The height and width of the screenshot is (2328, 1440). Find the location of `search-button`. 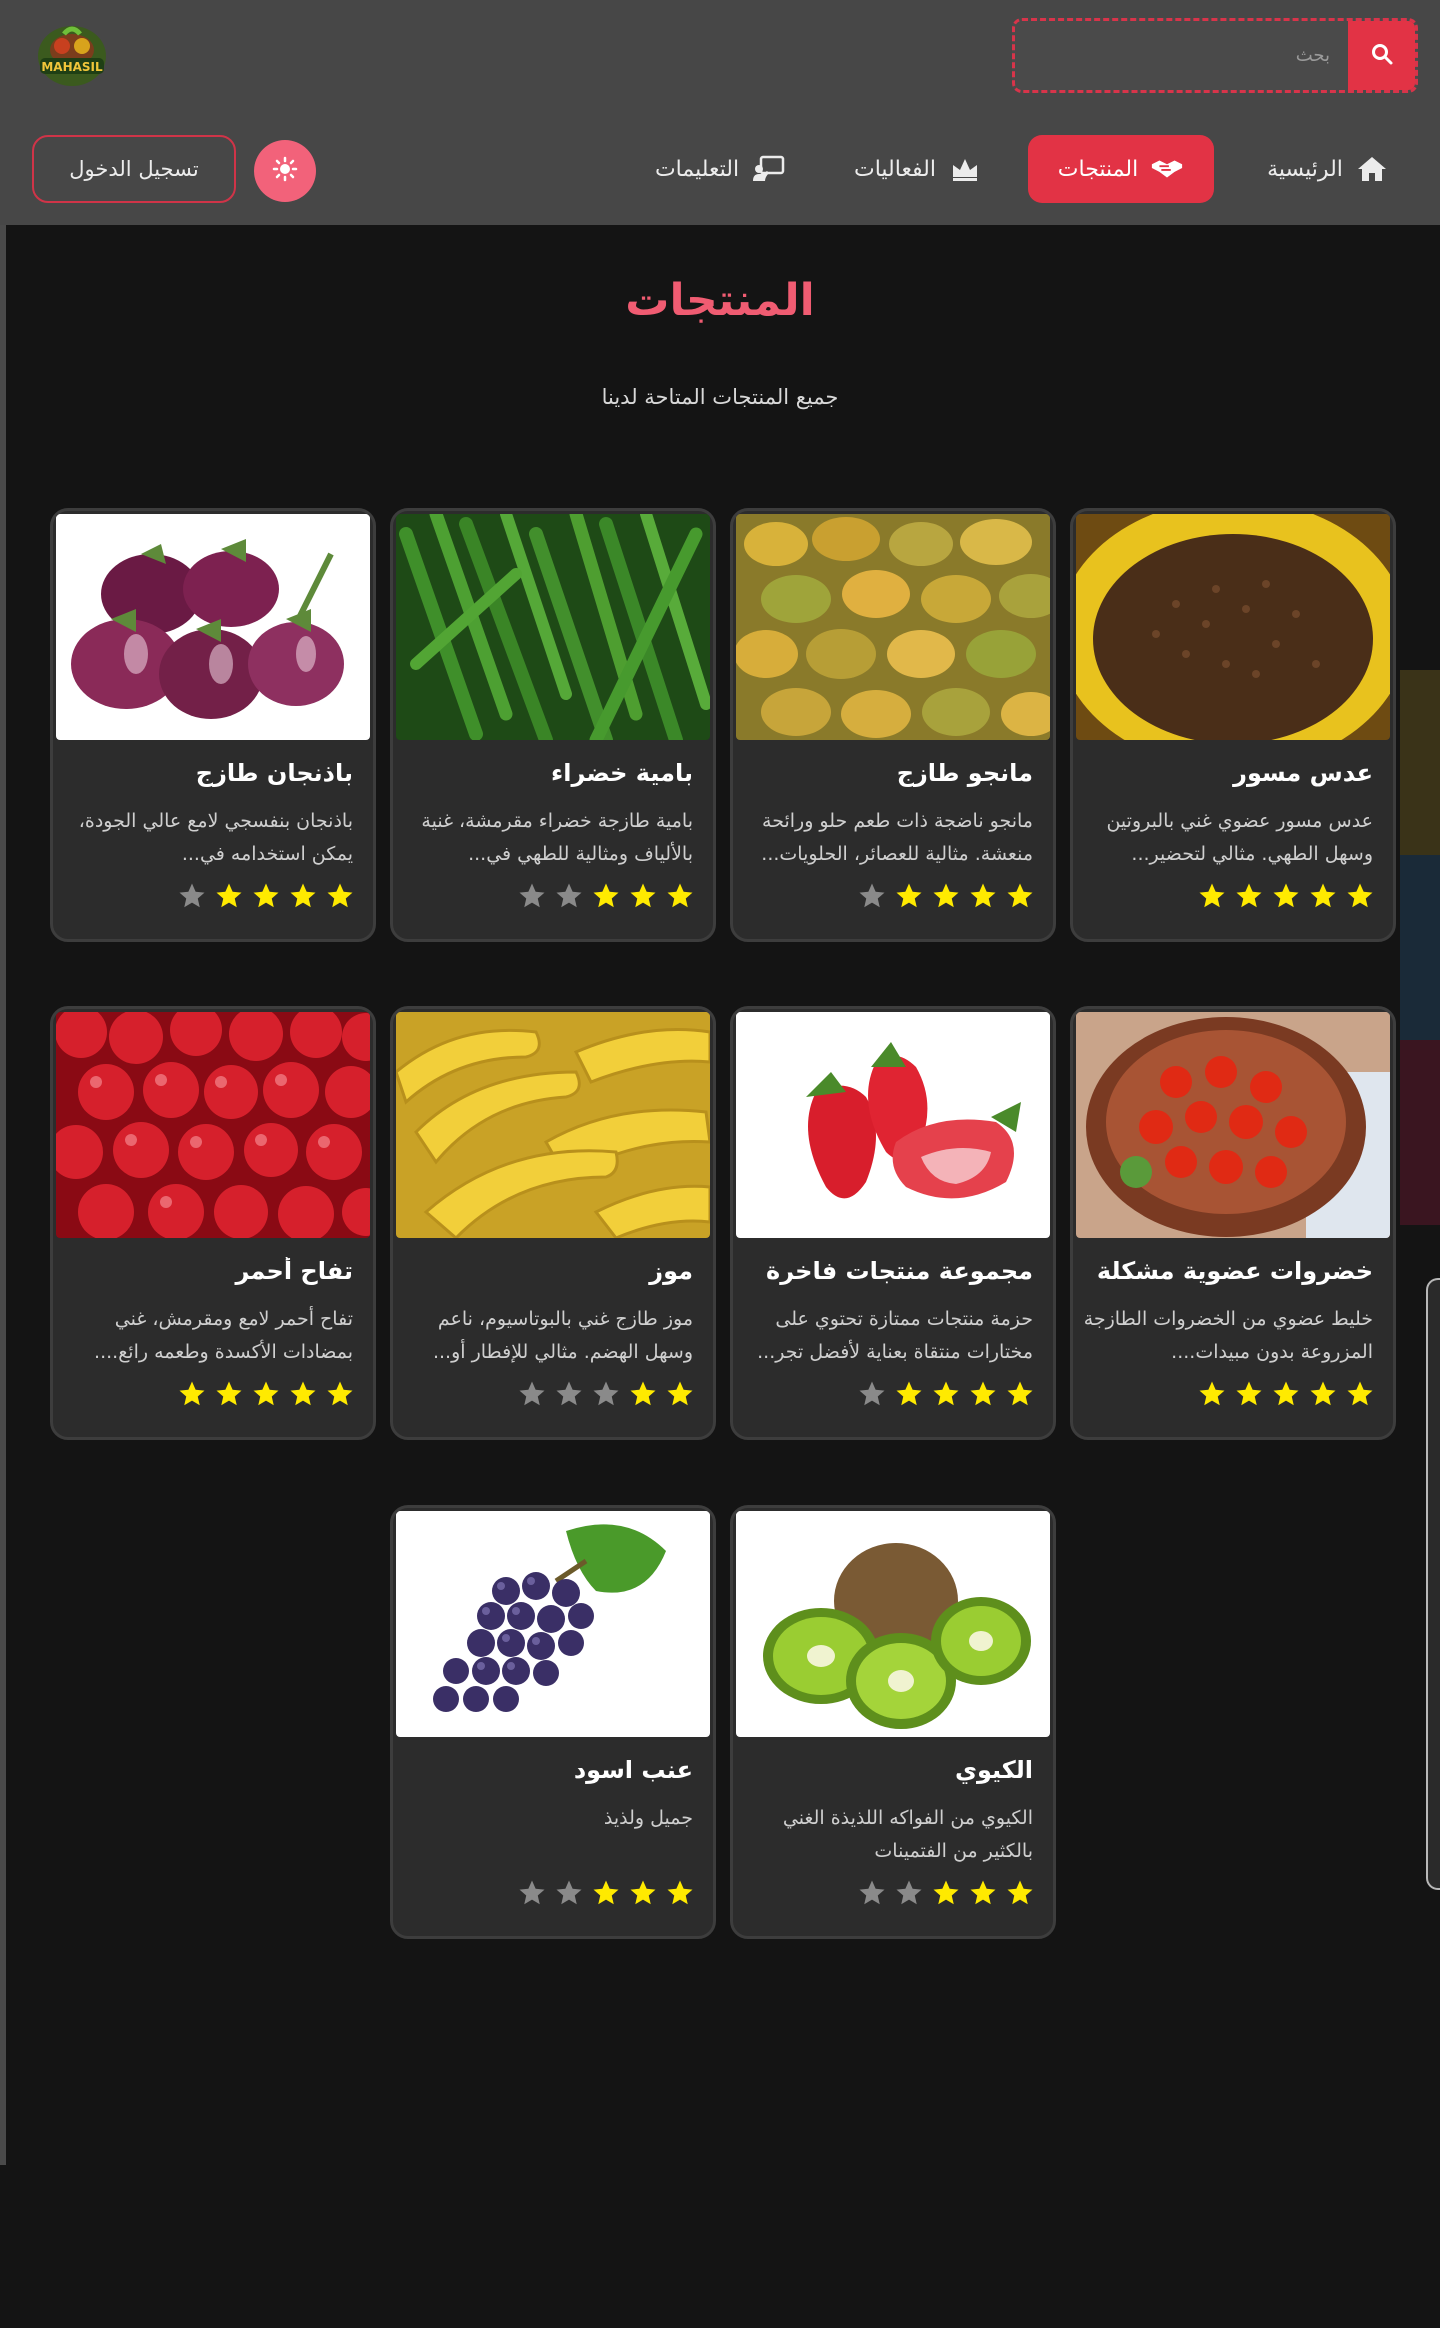

search-button is located at coordinates (1381, 55).